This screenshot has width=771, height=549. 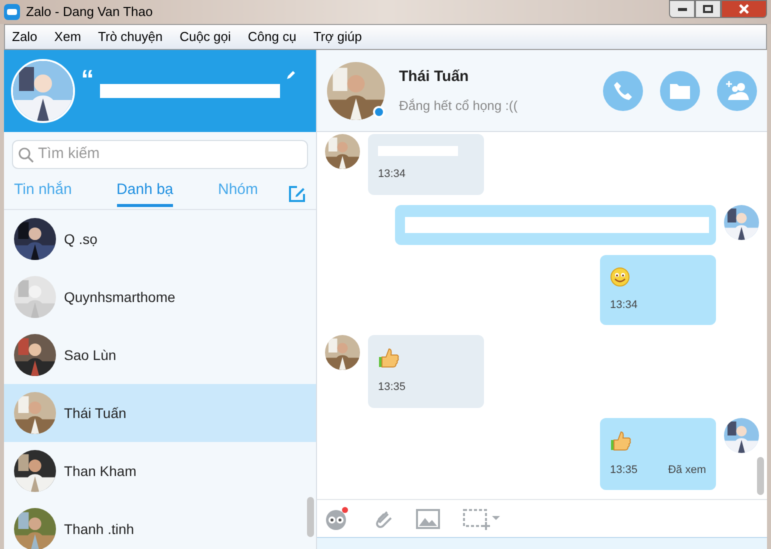 What do you see at coordinates (337, 37) in the screenshot?
I see `menu-item: Trợ giúp` at bounding box center [337, 37].